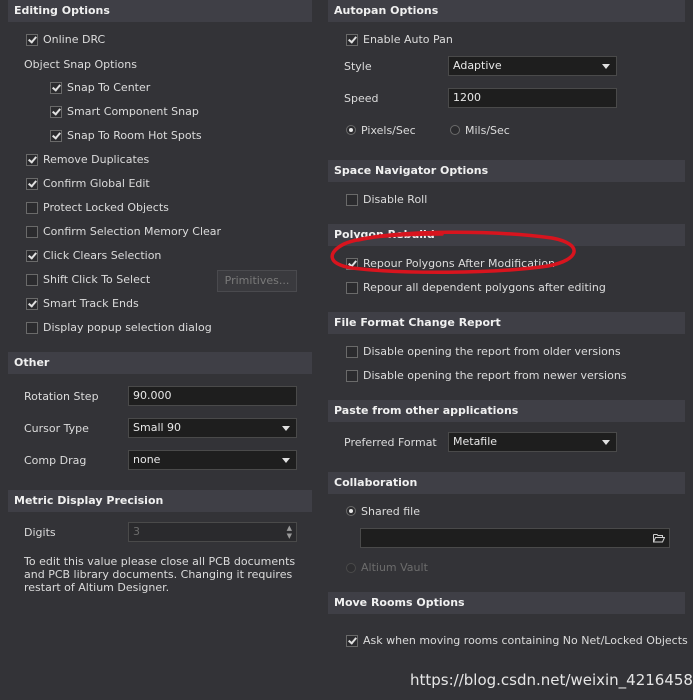 The image size is (693, 700). Describe the element at coordinates (133, 111) in the screenshot. I see `smart-component-snap-label: Smart Component Snap` at that location.